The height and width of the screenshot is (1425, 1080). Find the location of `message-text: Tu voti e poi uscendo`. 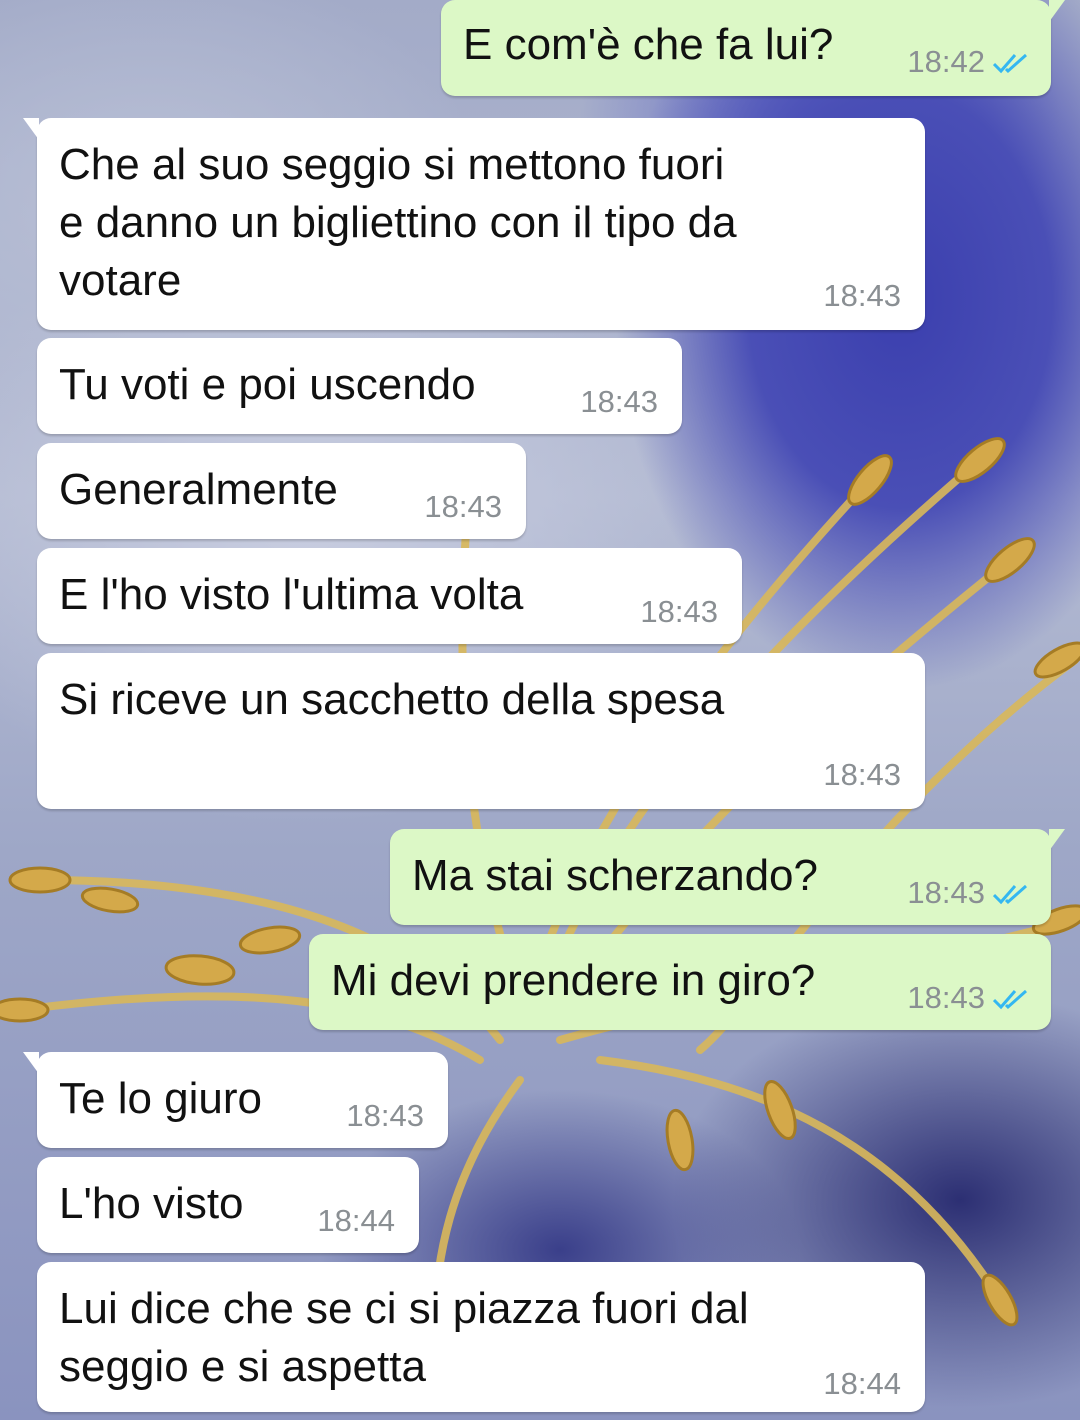

message-text: Tu voti e poi uscendo is located at coordinates (267, 384).